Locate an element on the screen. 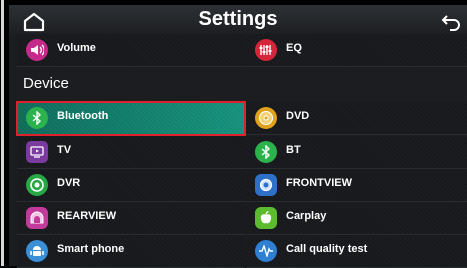  tv-icon is located at coordinates (37, 152).